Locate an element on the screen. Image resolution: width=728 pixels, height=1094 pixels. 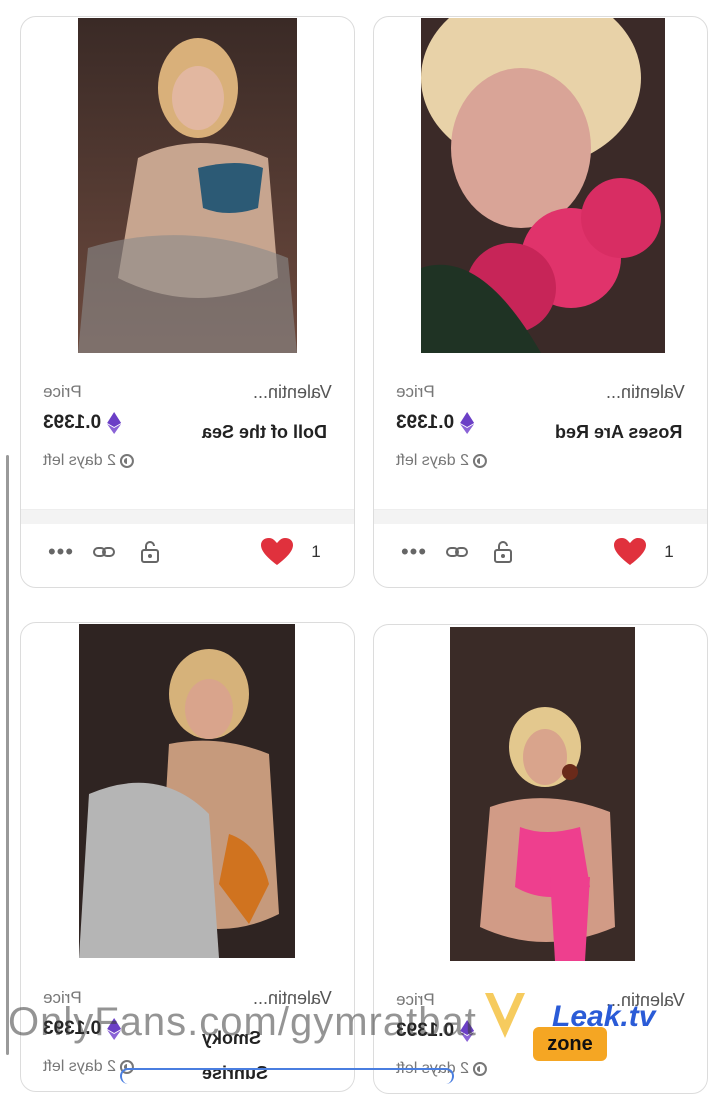
zone-badge: zone is located at coordinates (570, 1044).